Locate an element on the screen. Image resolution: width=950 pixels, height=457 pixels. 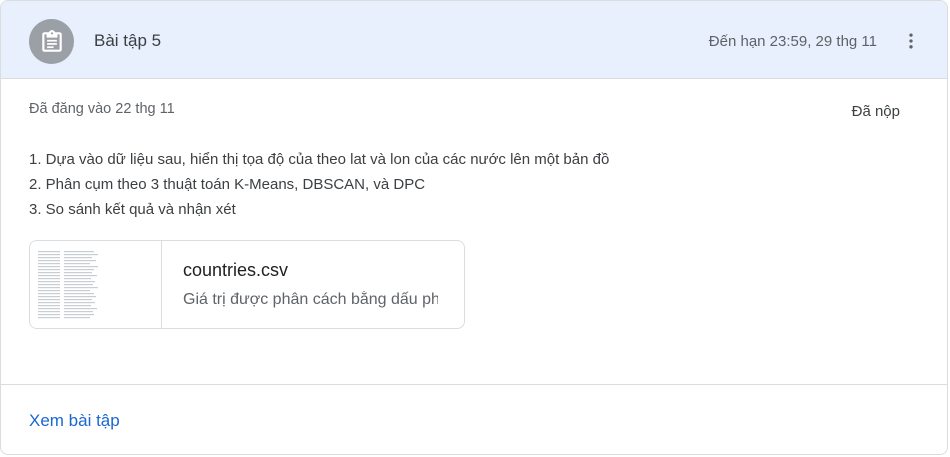
attachment-thumbnail is located at coordinates (96, 284).